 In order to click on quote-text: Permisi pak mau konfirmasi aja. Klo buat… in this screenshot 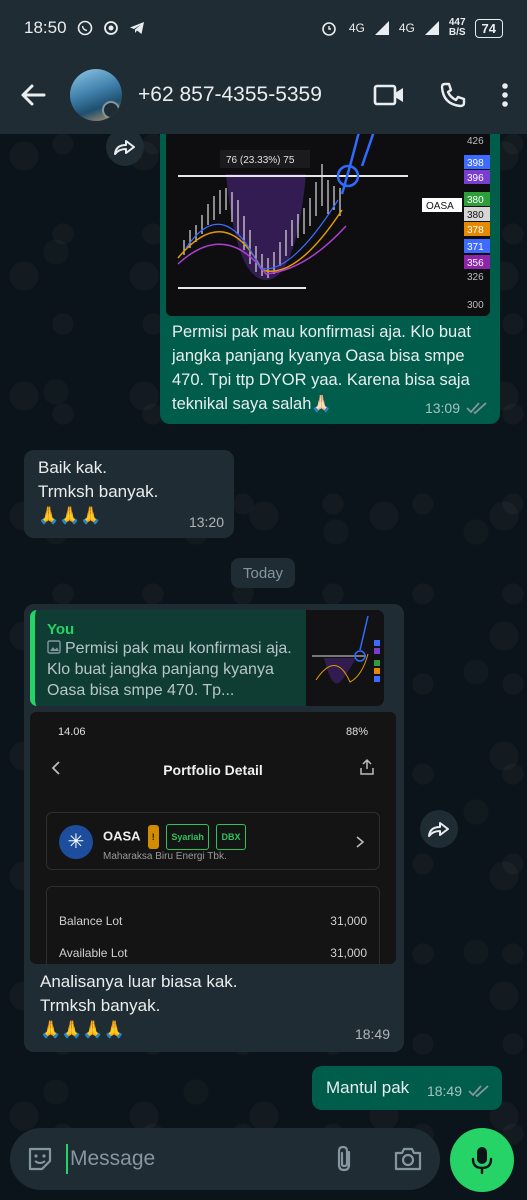, I will do `click(178, 669)`.